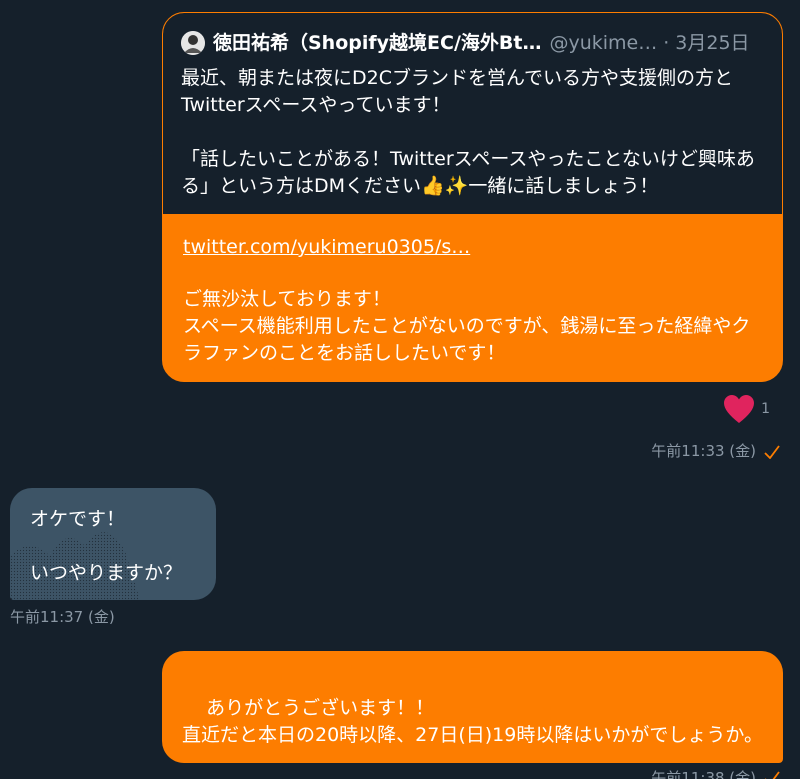 The width and height of the screenshot is (800, 779). What do you see at coordinates (703, 451) in the screenshot?
I see `message-timestamp: 午前11:33 (金)` at bounding box center [703, 451].